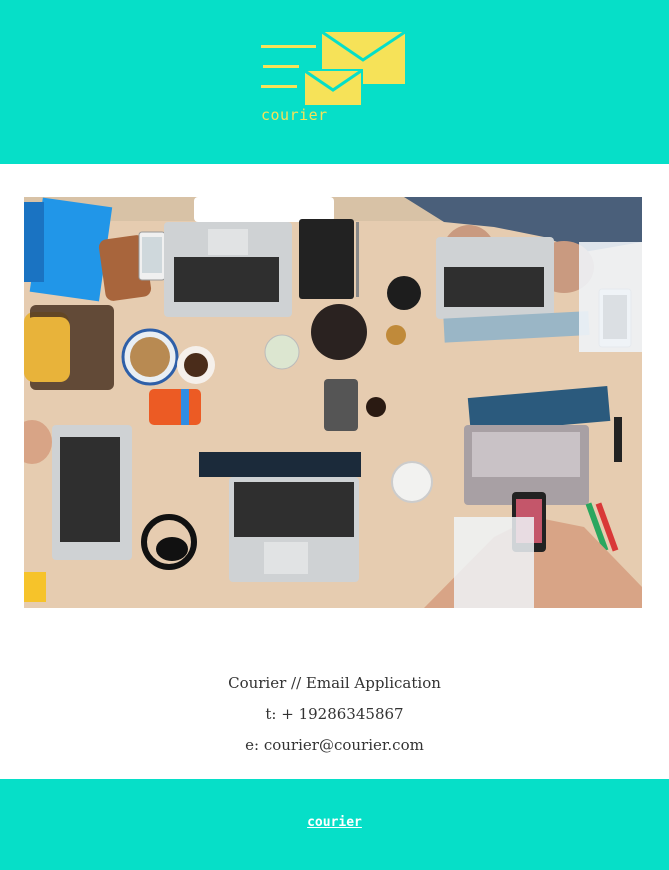 The width and height of the screenshot is (669, 870). I want to click on email-address: e: courier@courier.com, so click(334, 745).